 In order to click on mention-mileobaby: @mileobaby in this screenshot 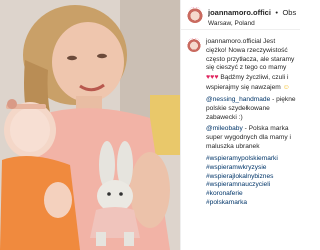, I will do `click(224, 128)`.